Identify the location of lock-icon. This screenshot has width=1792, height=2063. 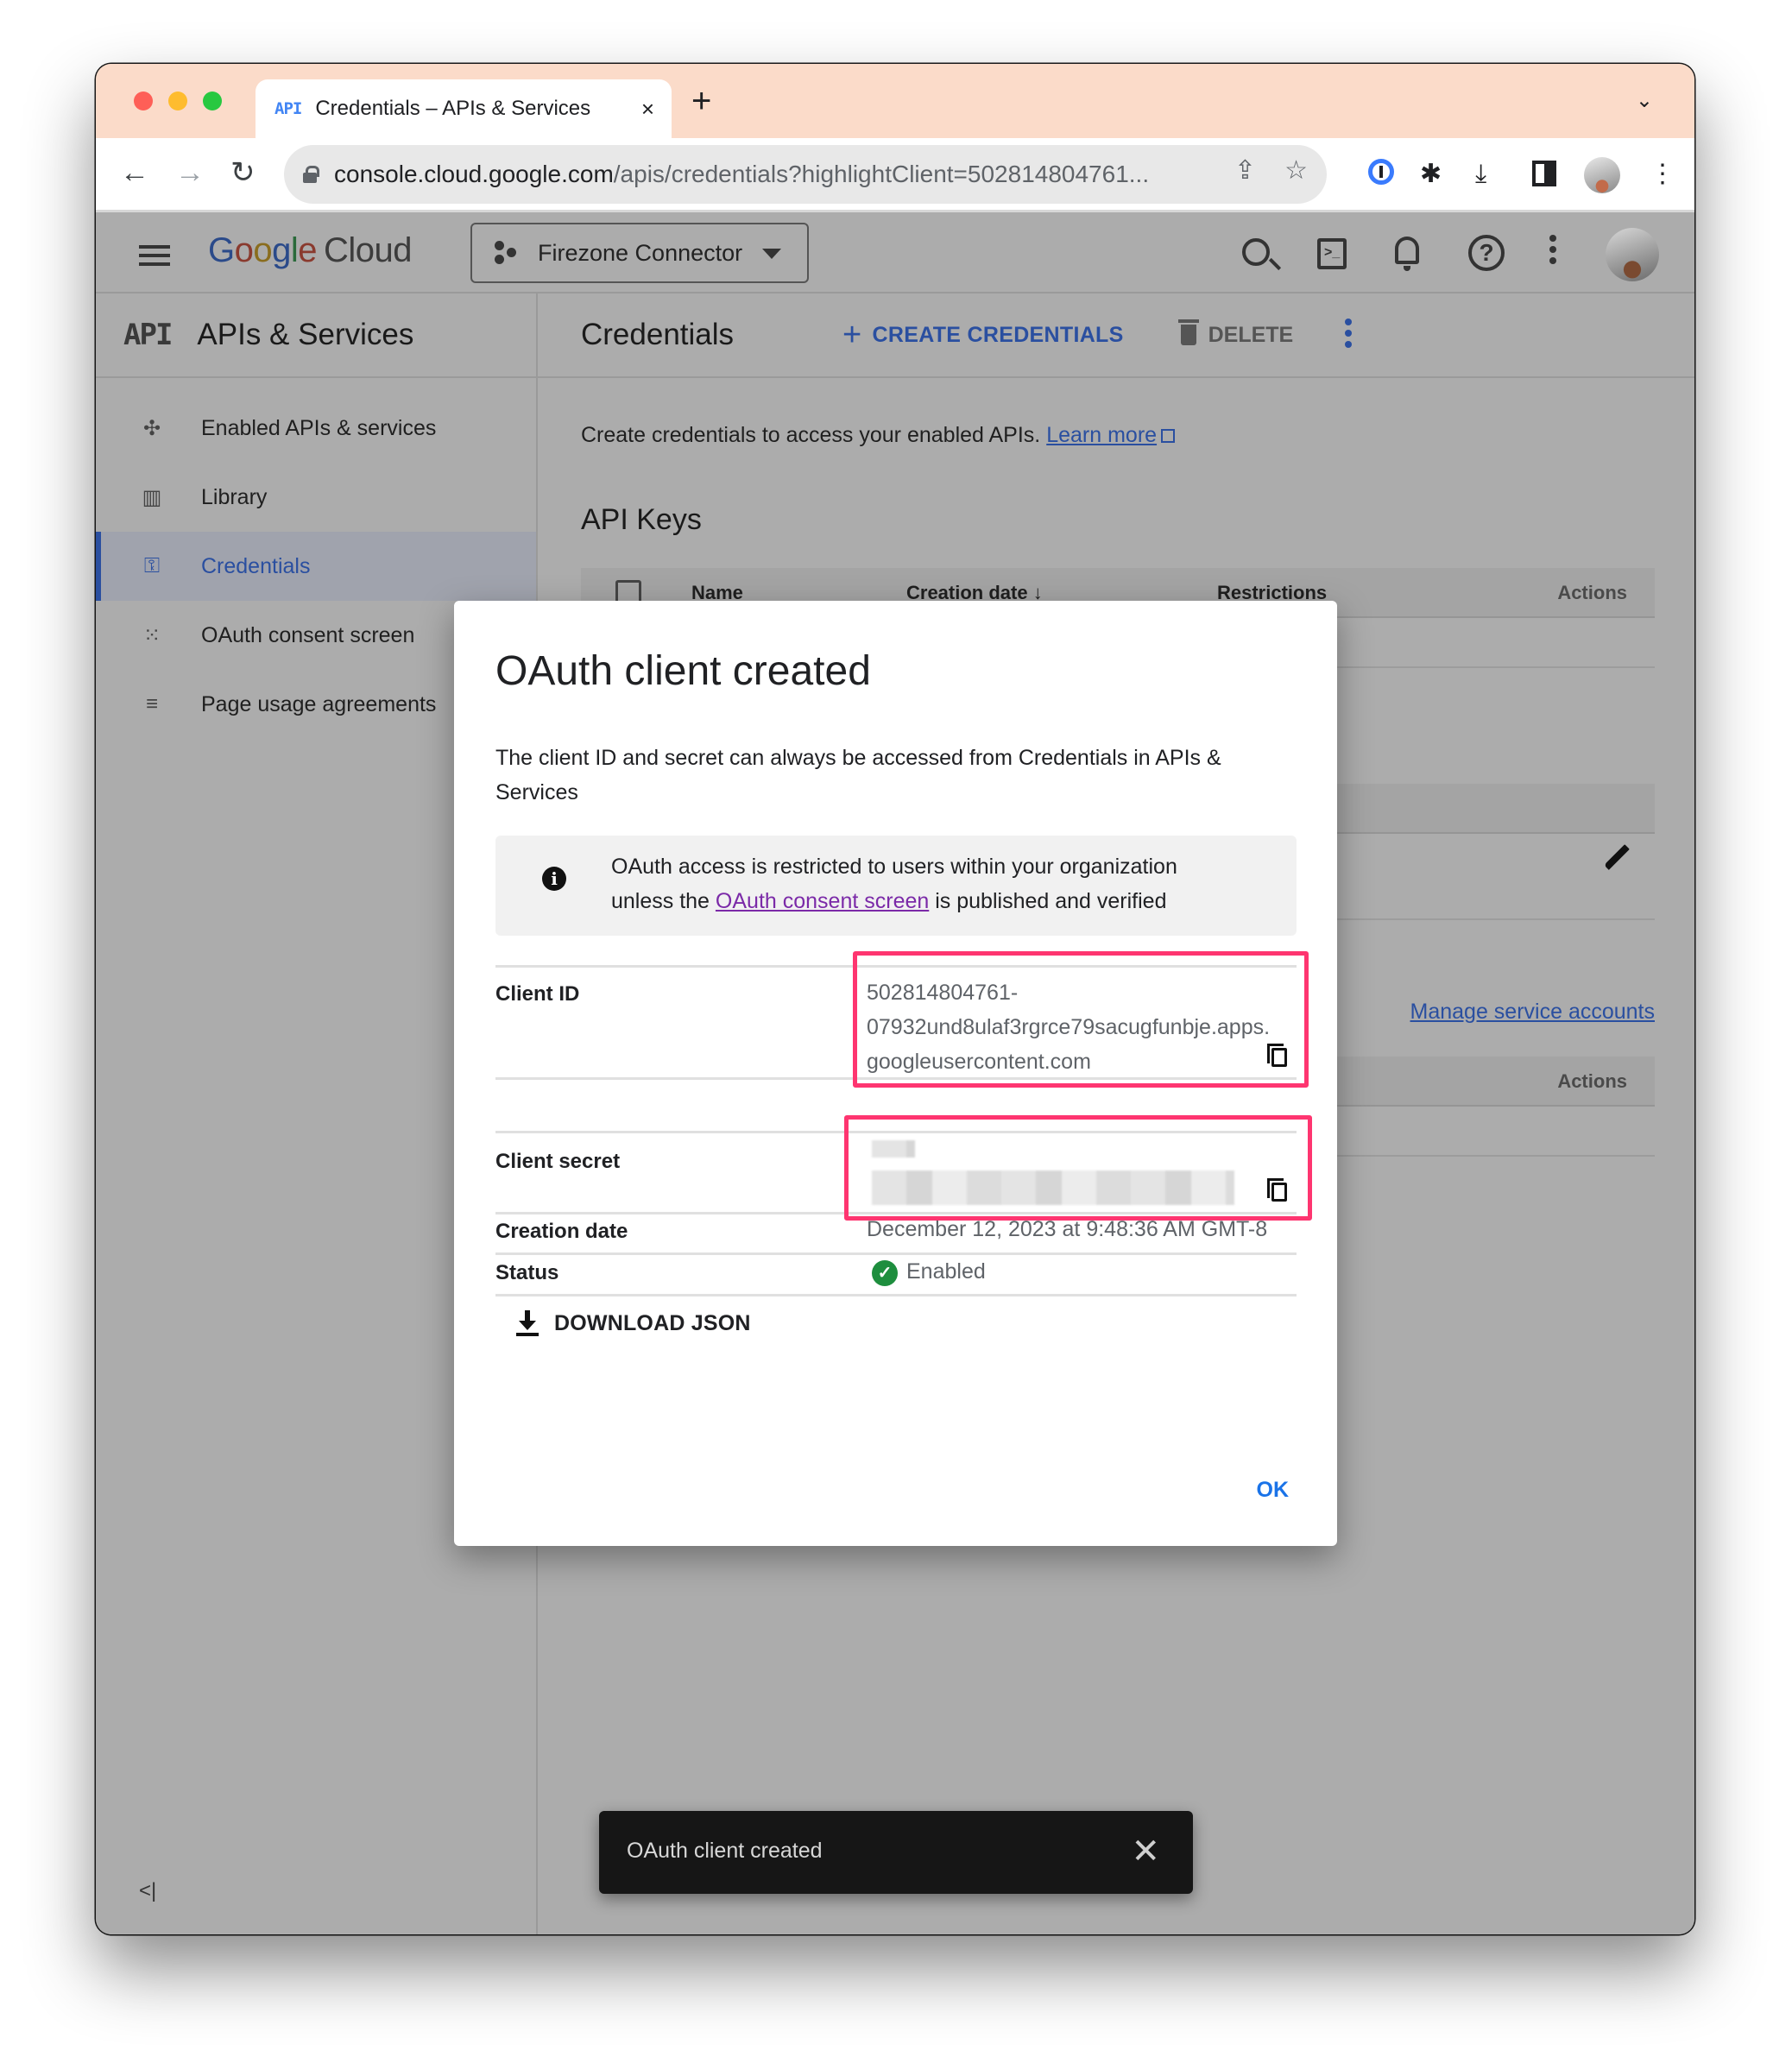
(311, 174).